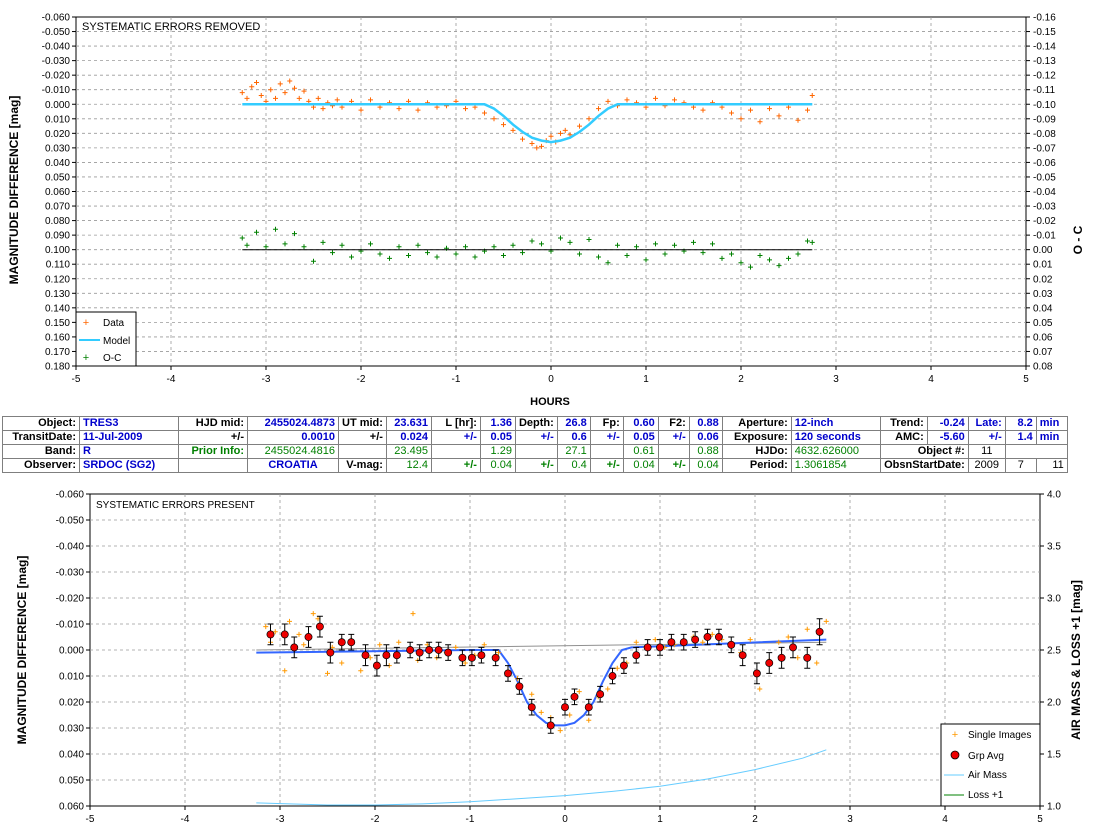  Describe the element at coordinates (14, 190) in the screenshot. I see `top-y-axis-label: MAGNITUDE DIFFERENCE [mag]` at that location.